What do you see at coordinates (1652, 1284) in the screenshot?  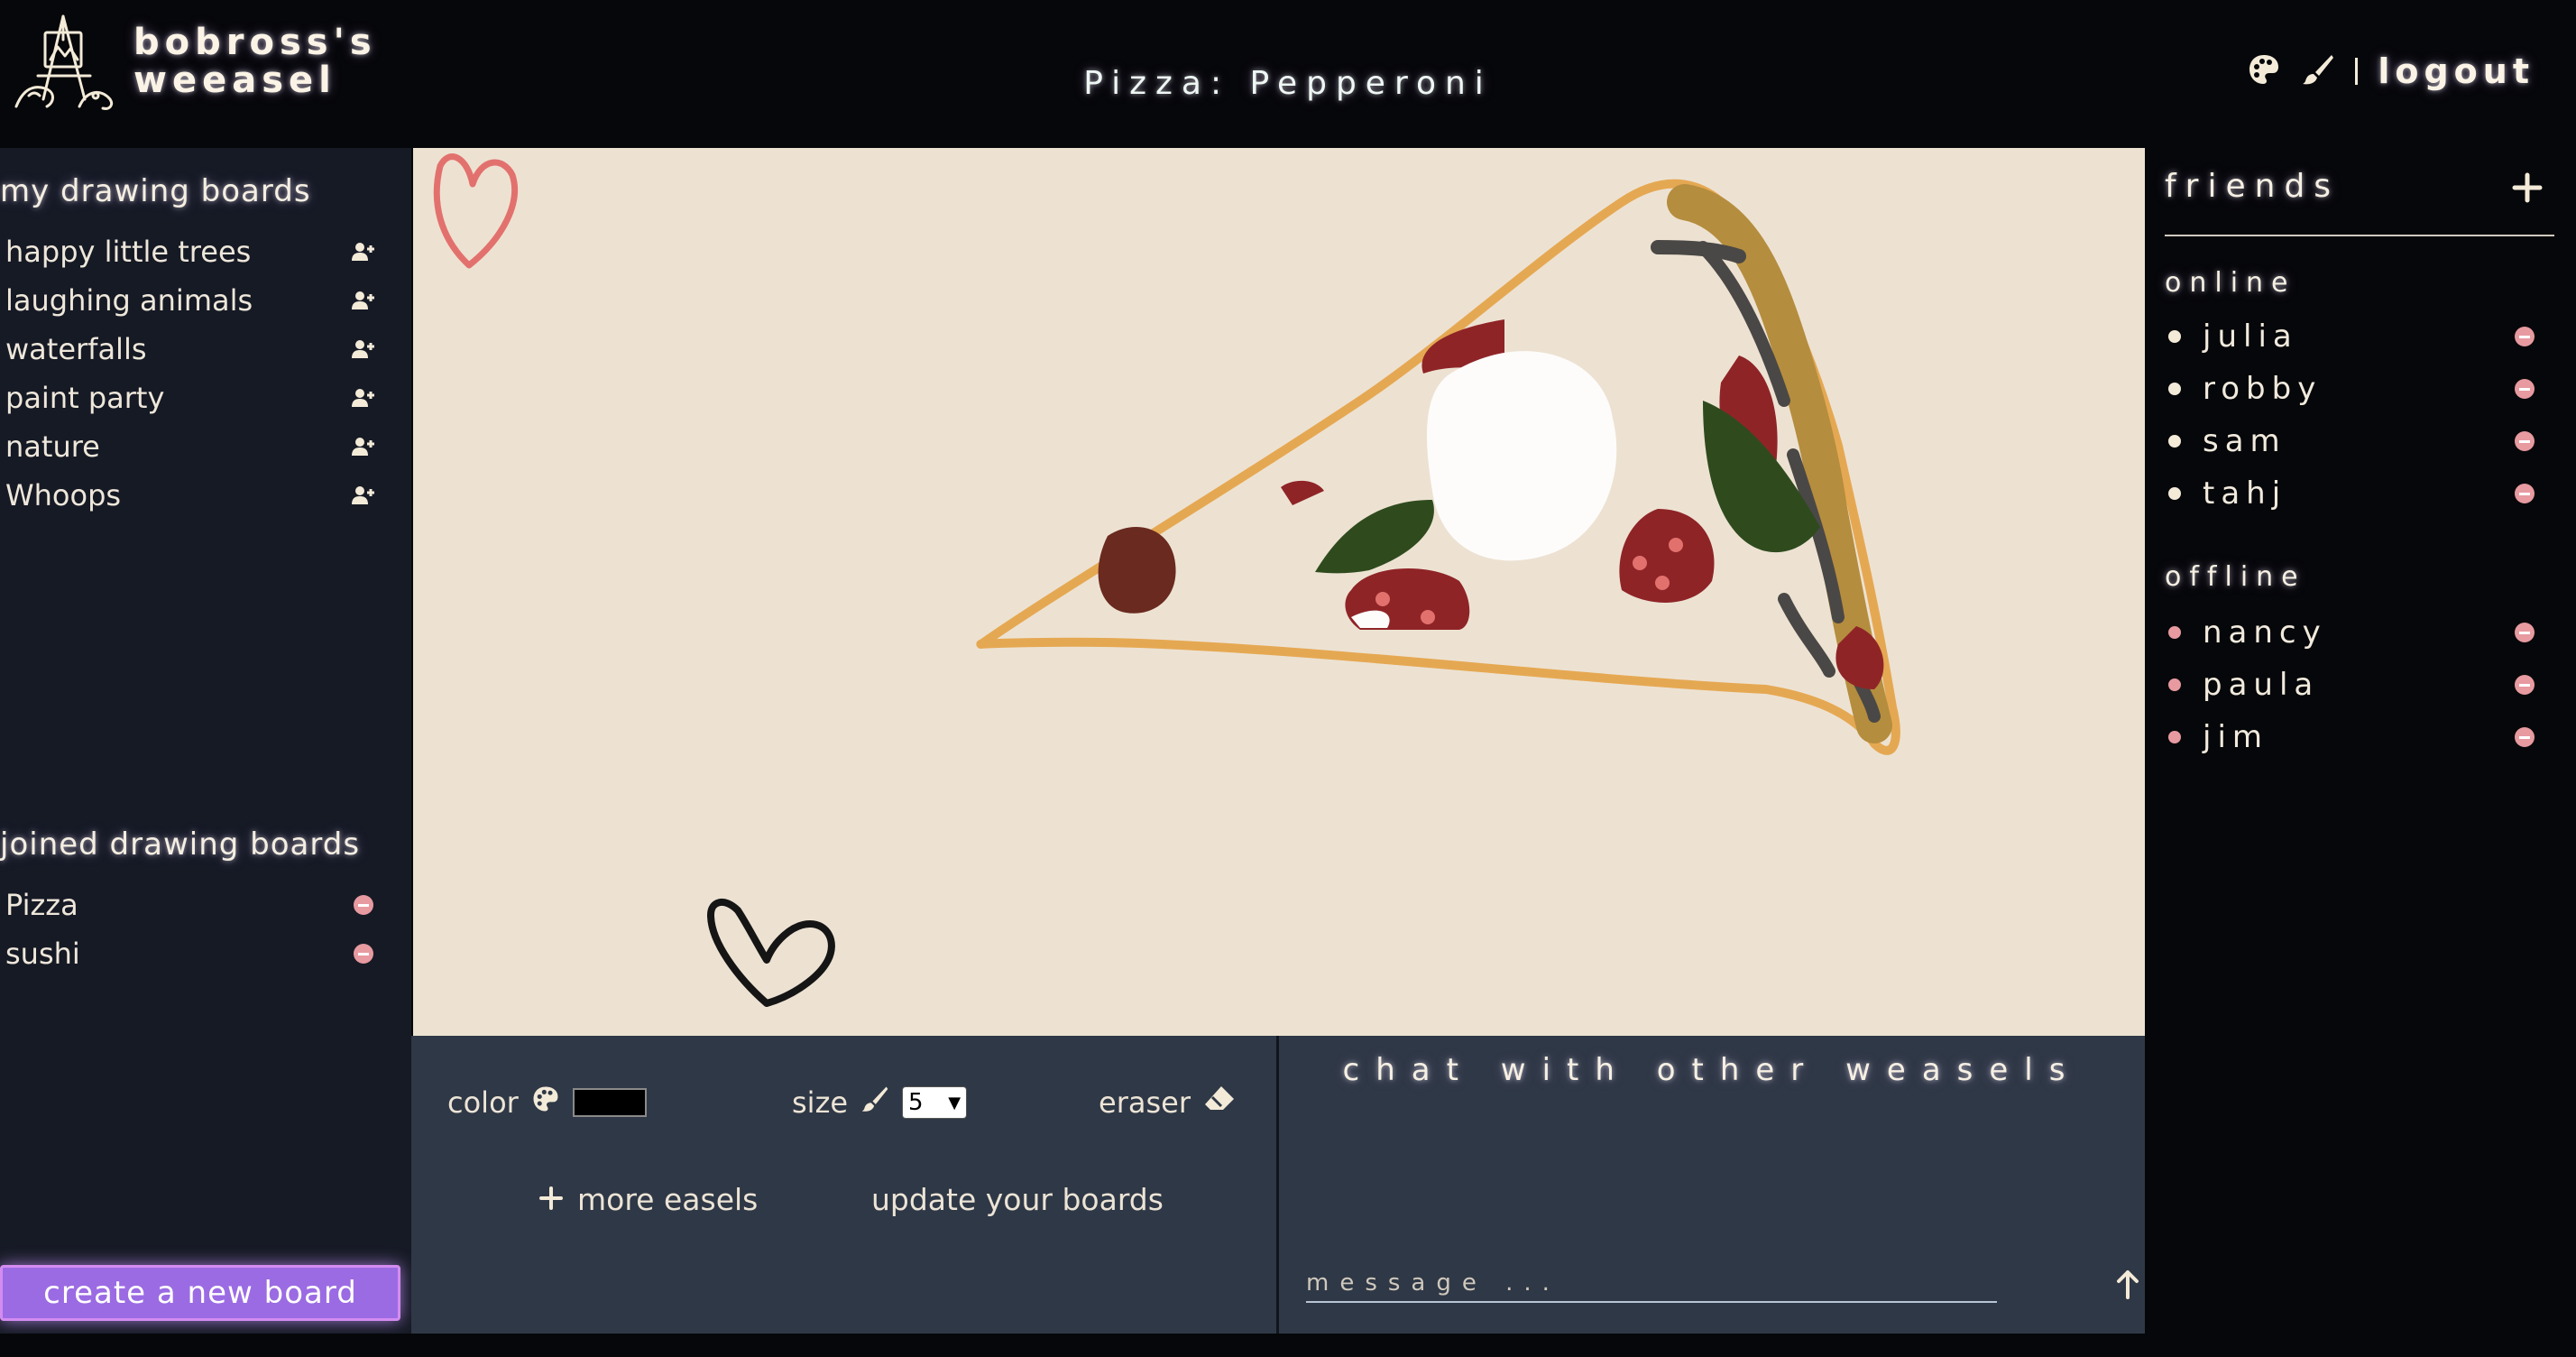 I see `chat-message-input` at bounding box center [1652, 1284].